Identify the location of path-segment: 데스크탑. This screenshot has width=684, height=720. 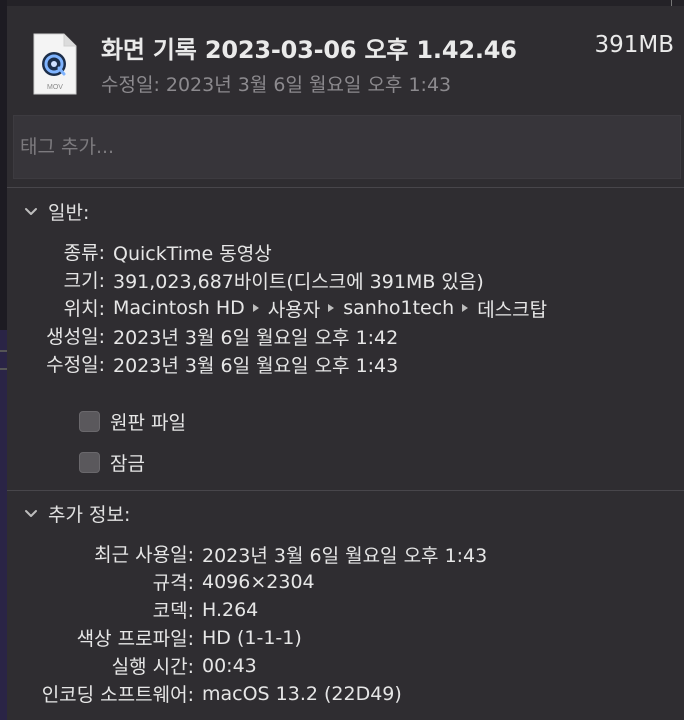
(512, 308).